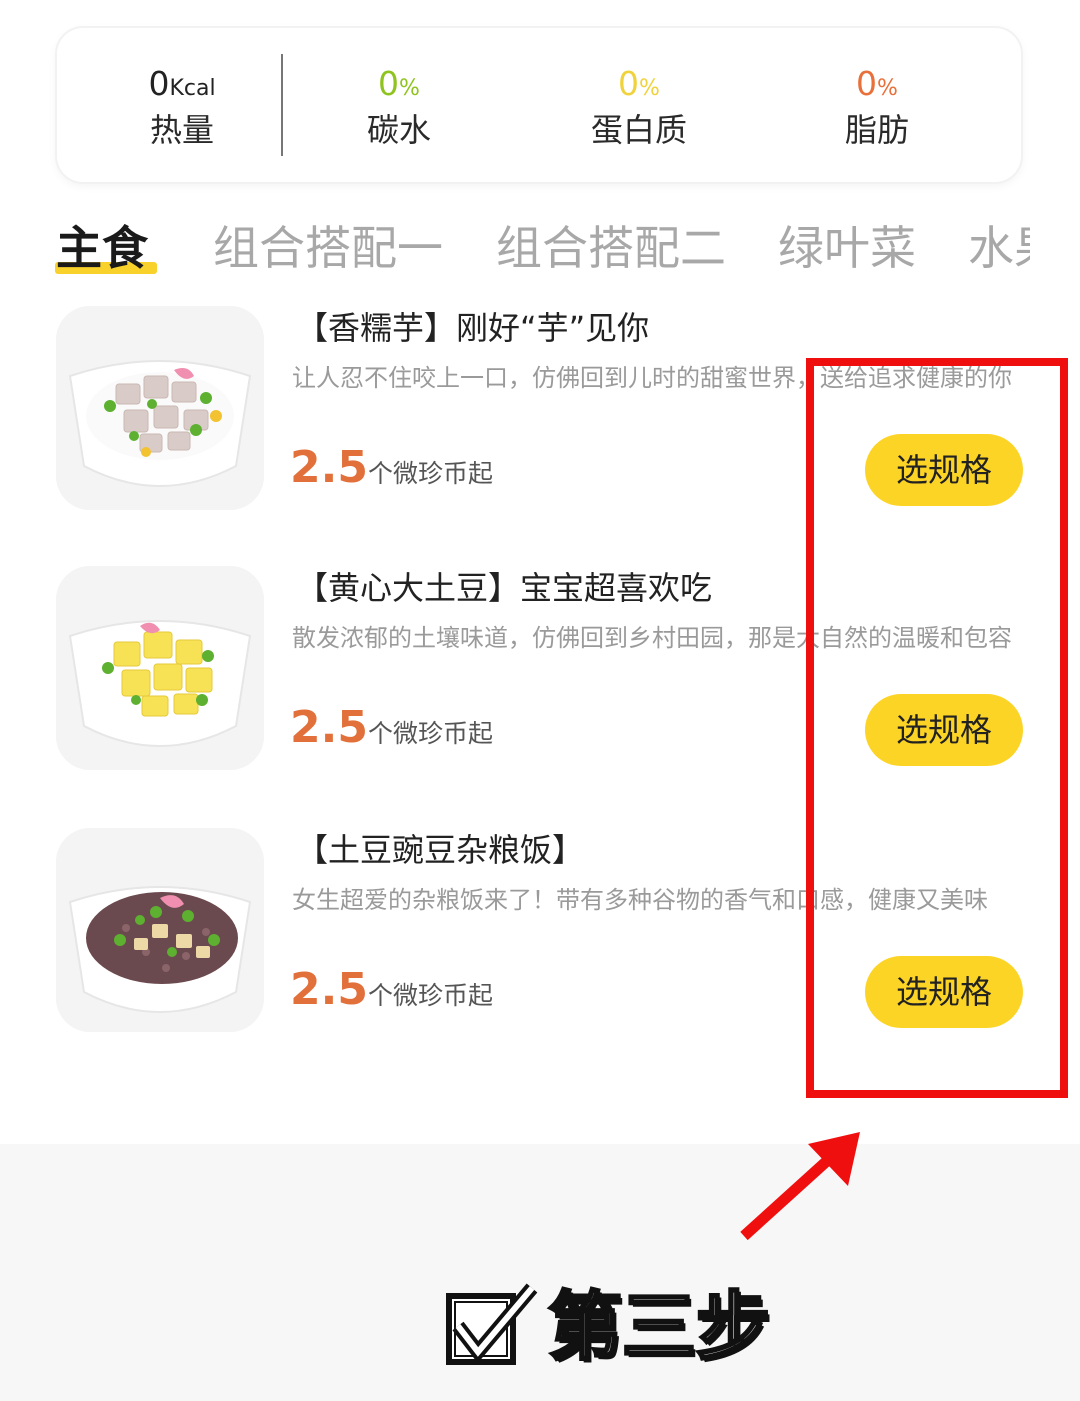 The image size is (1080, 1401). What do you see at coordinates (800, 1186) in the screenshot?
I see `arrow-icon` at bounding box center [800, 1186].